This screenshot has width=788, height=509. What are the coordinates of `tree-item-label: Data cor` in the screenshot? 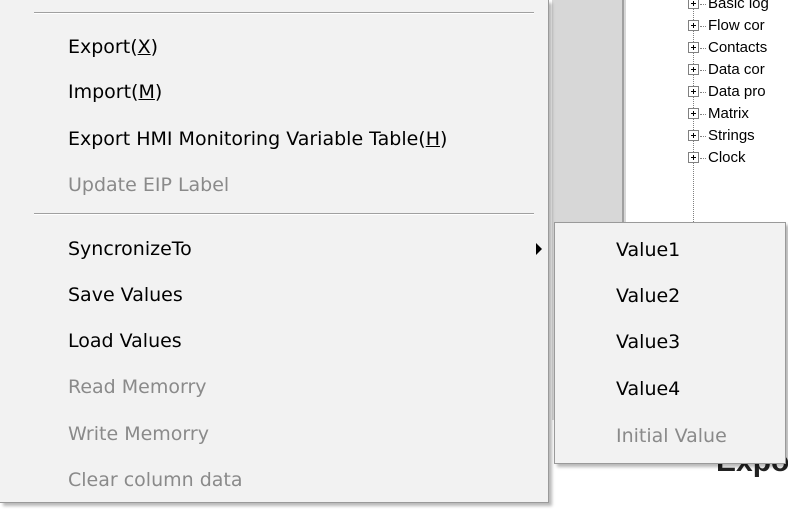 It's located at (736, 69).